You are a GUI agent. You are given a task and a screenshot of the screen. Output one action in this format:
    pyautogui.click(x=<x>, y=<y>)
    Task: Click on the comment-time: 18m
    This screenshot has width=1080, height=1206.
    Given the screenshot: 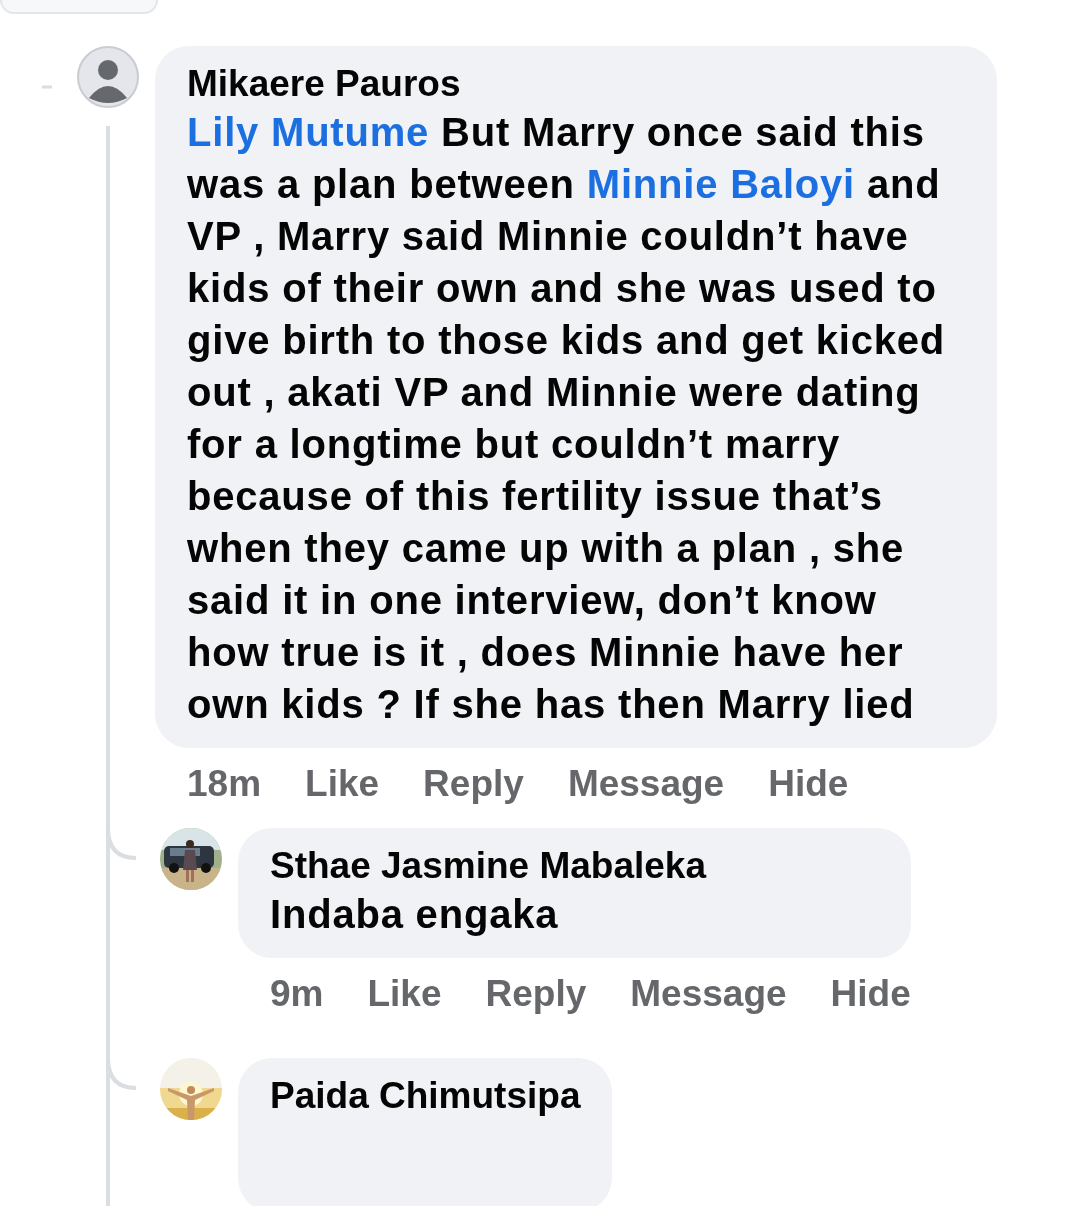 What is the action you would take?
    pyautogui.click(x=224, y=784)
    